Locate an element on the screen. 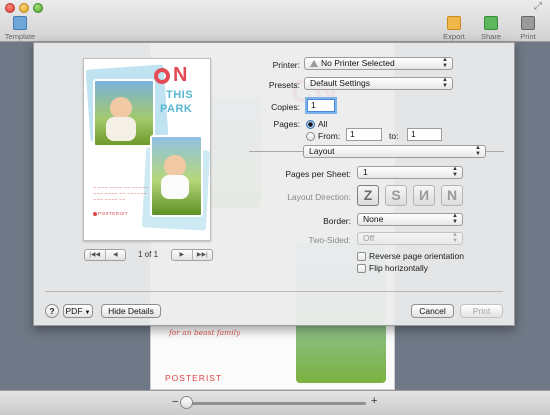  canvas-note: for an beast family is located at coordinates (205, 332).